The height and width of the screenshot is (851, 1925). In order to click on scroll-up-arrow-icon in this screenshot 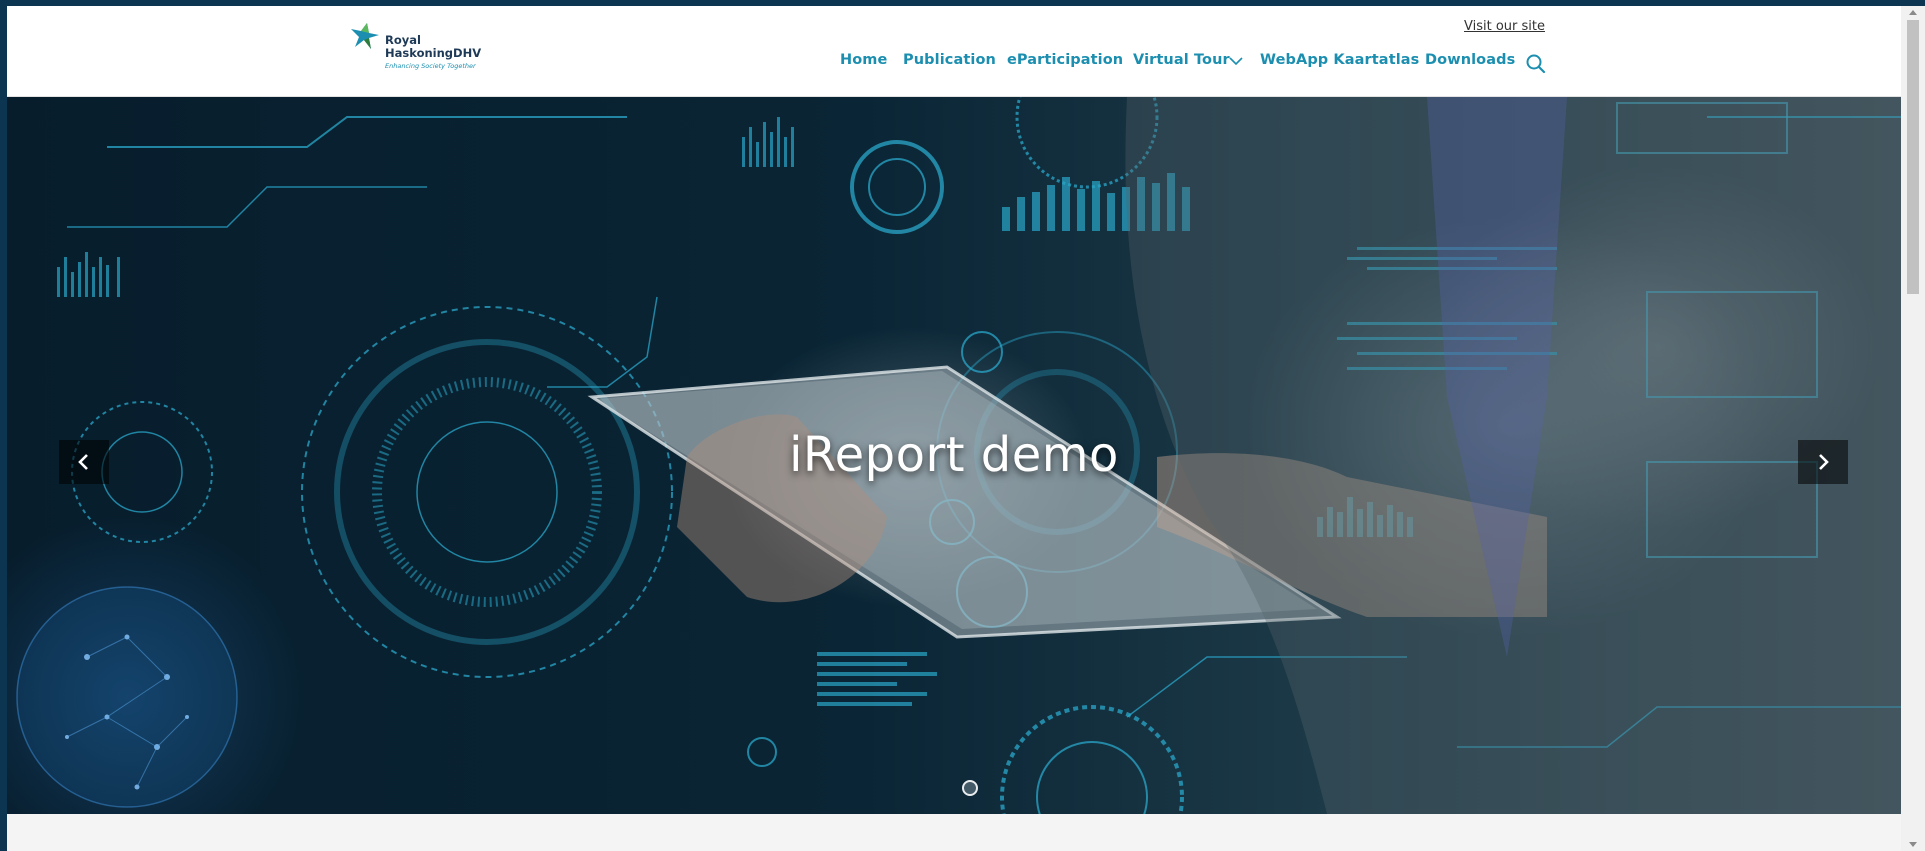, I will do `click(1913, 12)`.